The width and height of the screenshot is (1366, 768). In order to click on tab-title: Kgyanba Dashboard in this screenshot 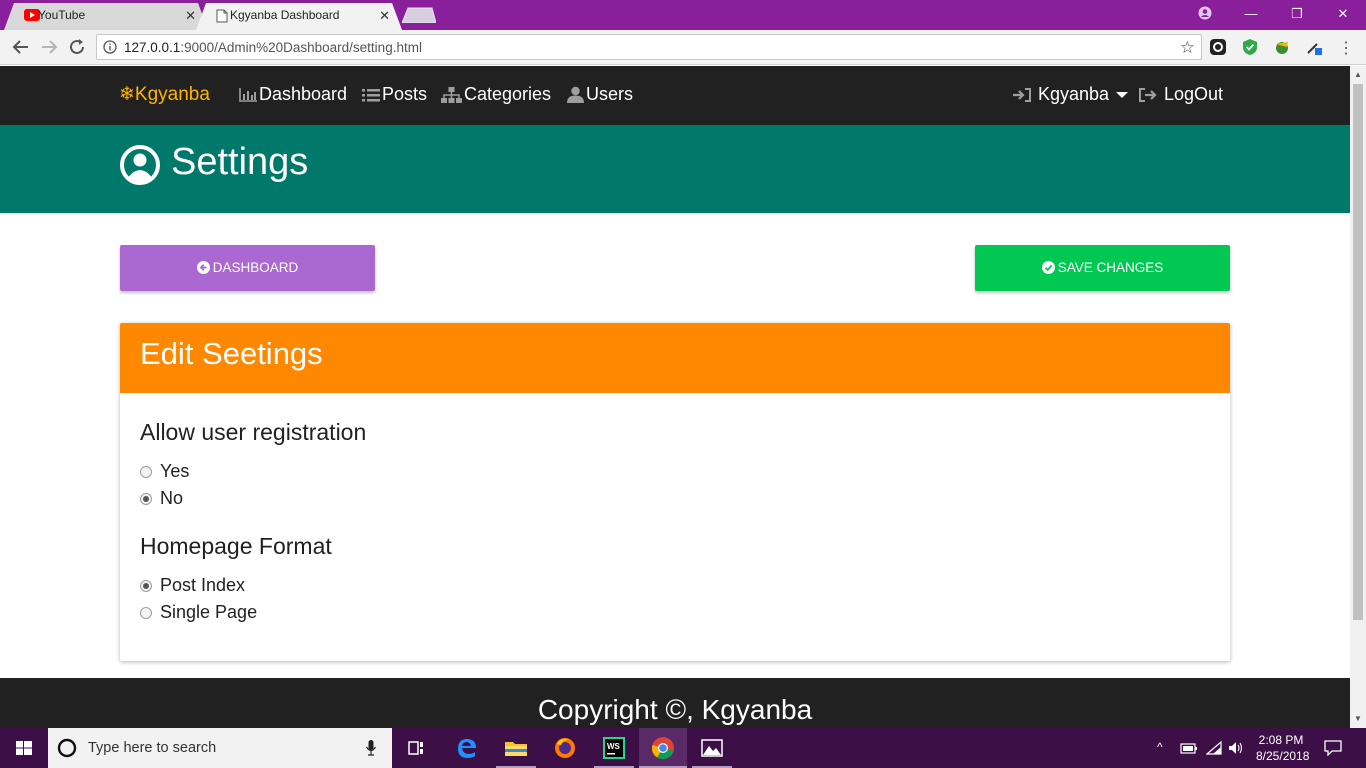, I will do `click(285, 15)`.